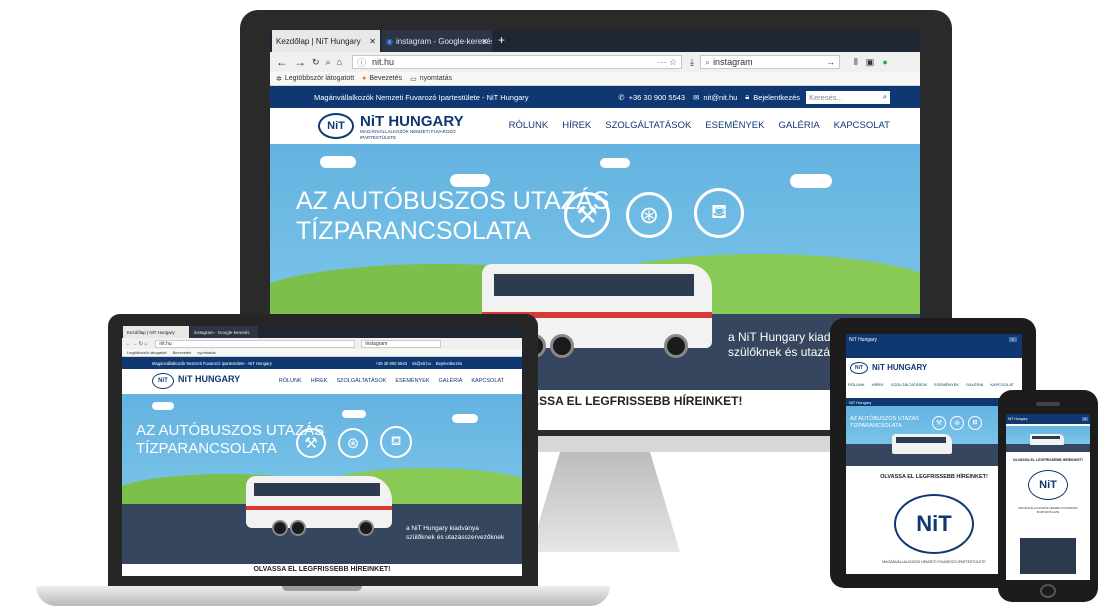 This screenshot has width=1102, height=614. Describe the element at coordinates (413, 231) in the screenshot. I see `hero-title-line2: TÍZPARANCSOLATA` at that location.